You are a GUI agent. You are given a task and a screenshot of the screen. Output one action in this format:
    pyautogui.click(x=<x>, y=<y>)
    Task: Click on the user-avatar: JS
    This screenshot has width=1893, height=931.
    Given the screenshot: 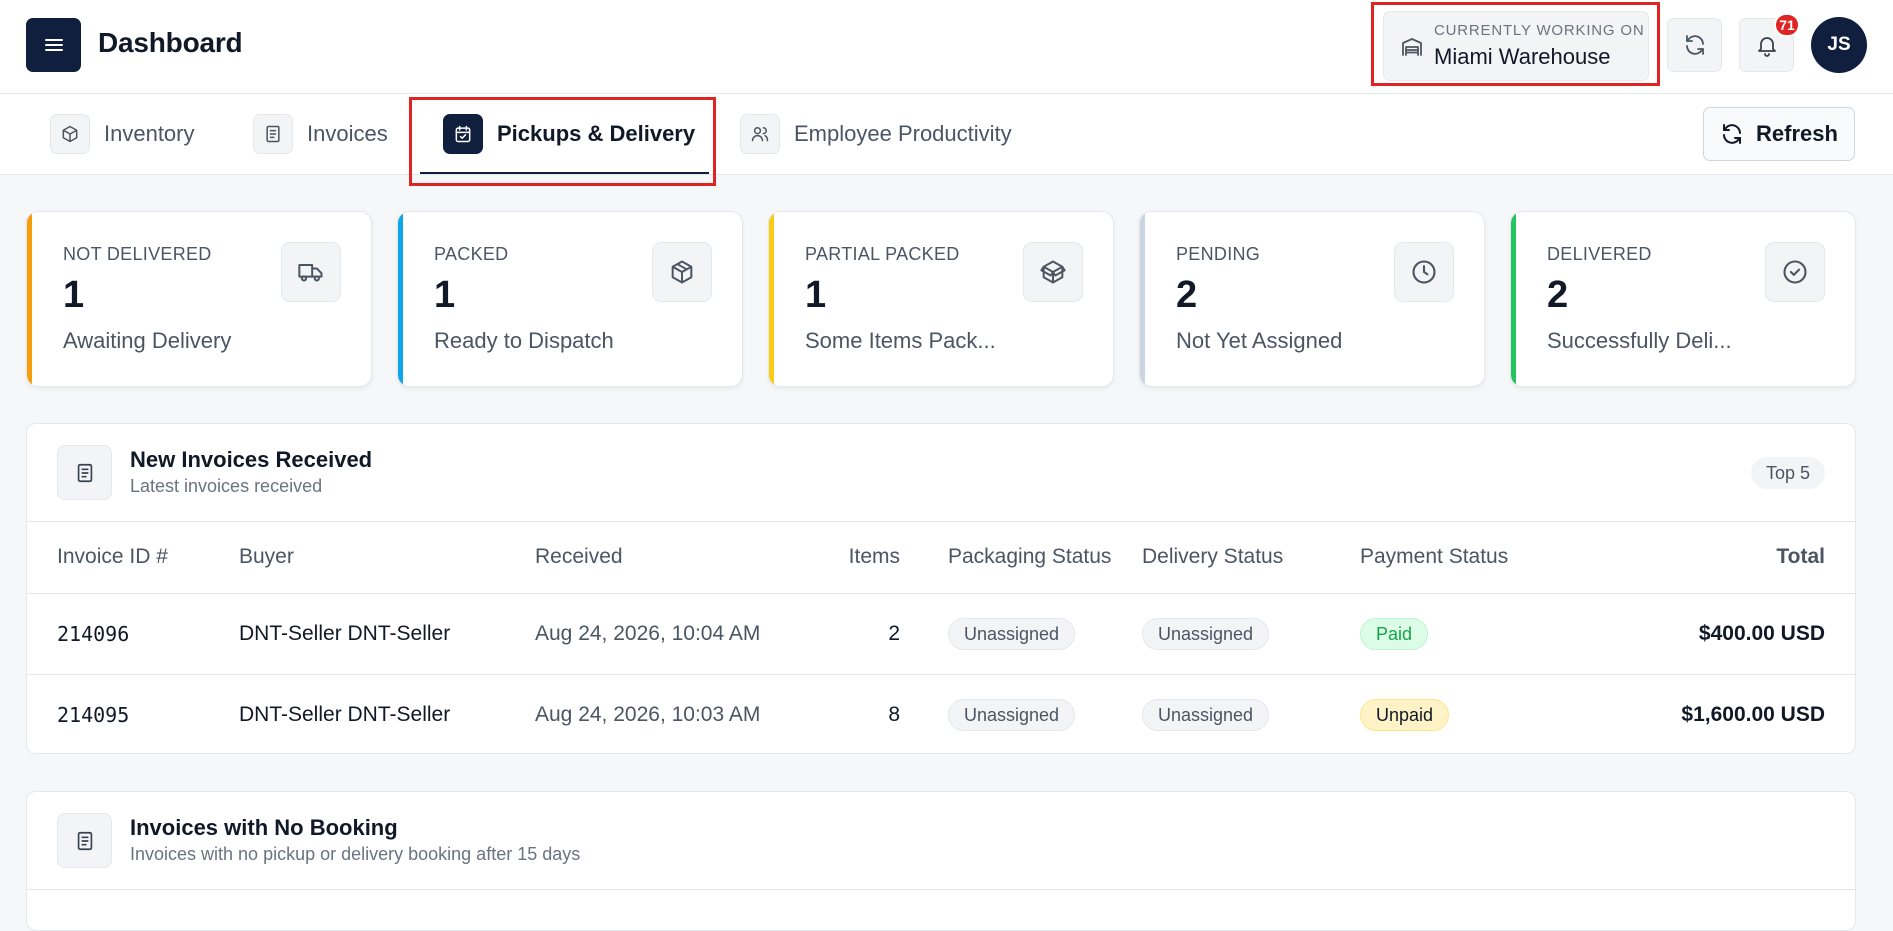 What is the action you would take?
    pyautogui.click(x=1839, y=45)
    